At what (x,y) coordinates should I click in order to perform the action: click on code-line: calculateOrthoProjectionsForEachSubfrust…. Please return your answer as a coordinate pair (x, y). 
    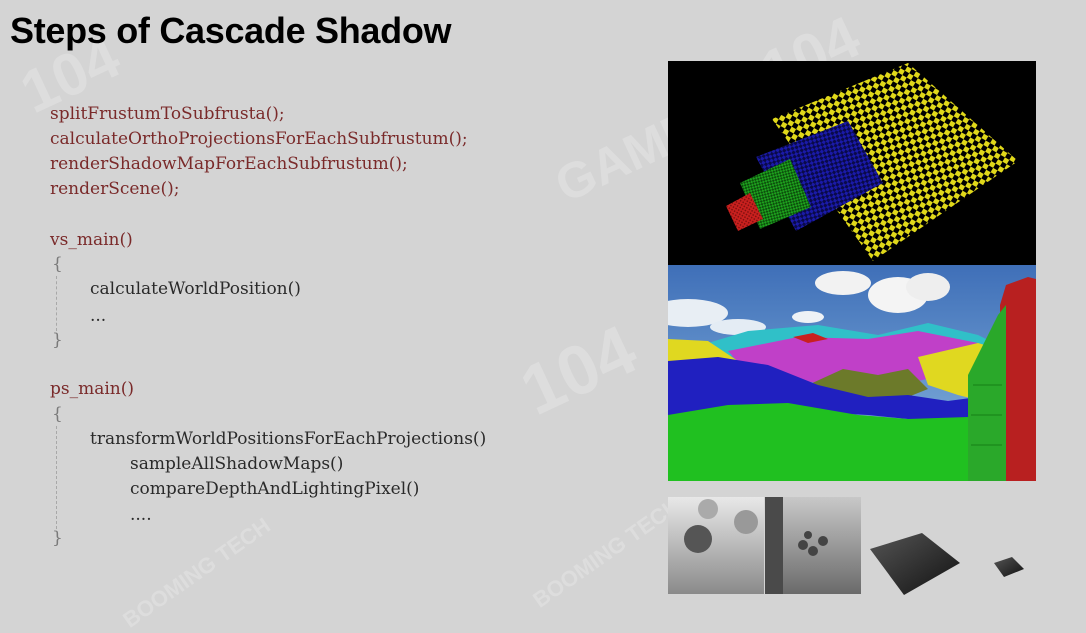
    Looking at the image, I should click on (259, 139).